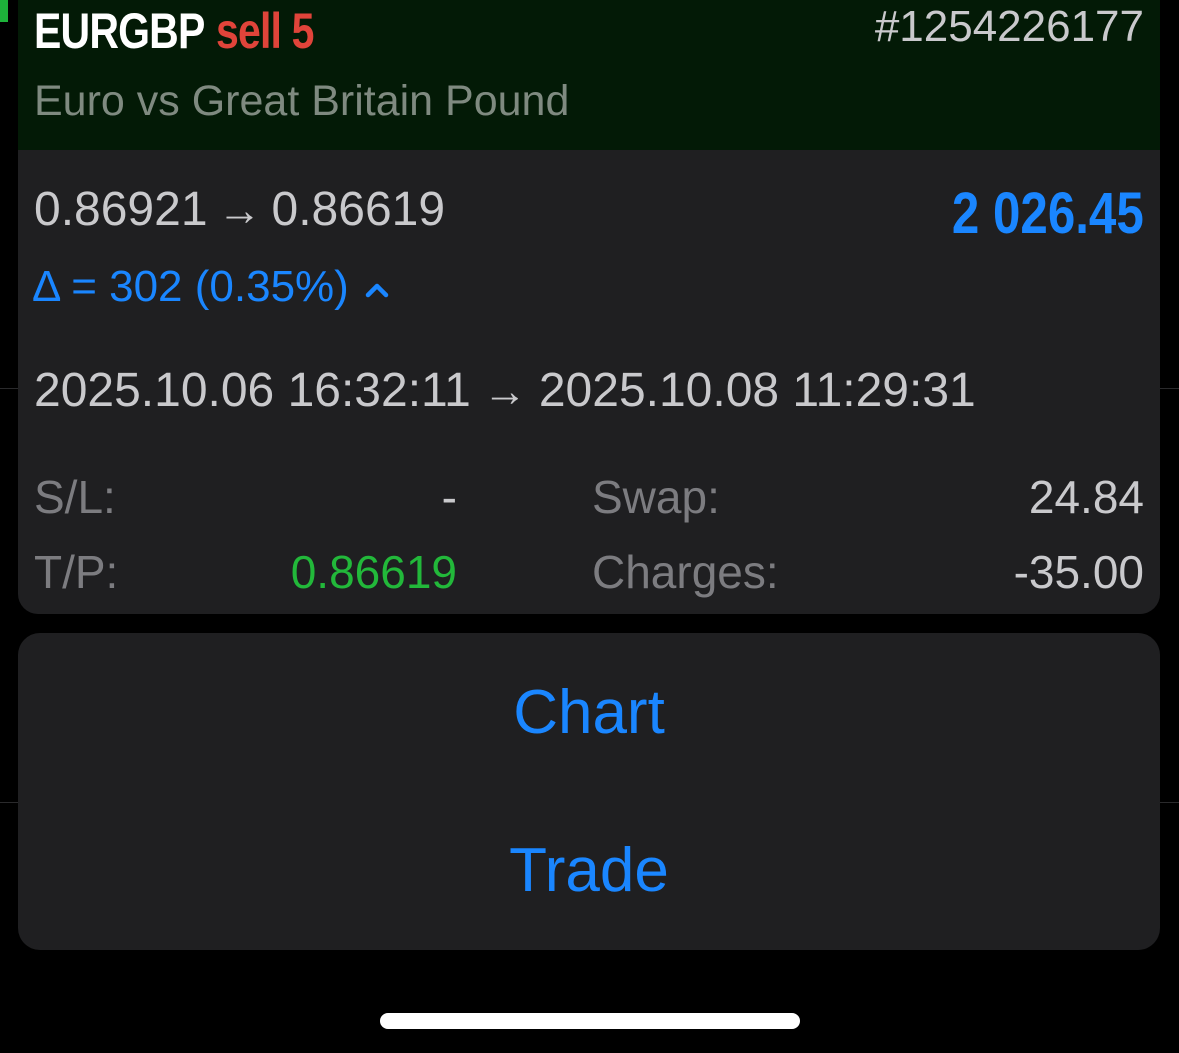 The height and width of the screenshot is (1053, 1179). I want to click on delta-toggle: Δ = 302 (0.35%), so click(211, 287).